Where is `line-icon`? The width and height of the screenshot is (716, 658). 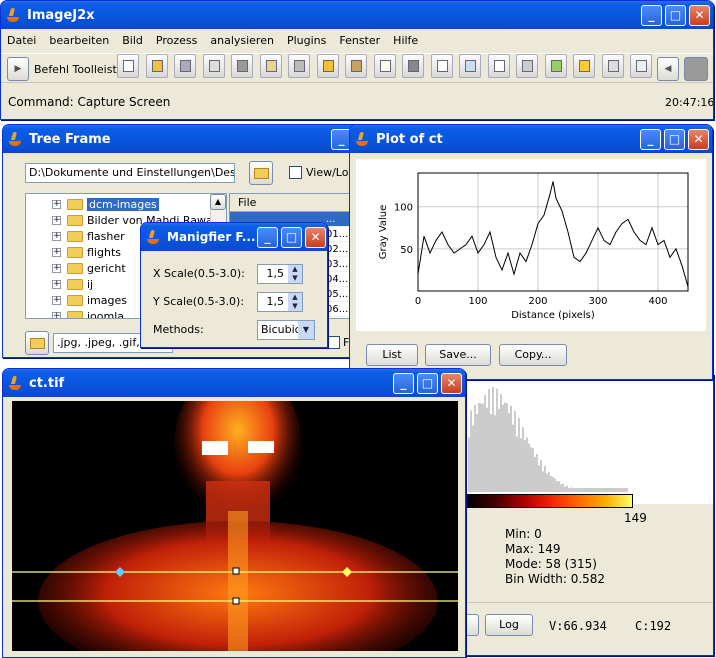
line-icon is located at coordinates (413, 66).